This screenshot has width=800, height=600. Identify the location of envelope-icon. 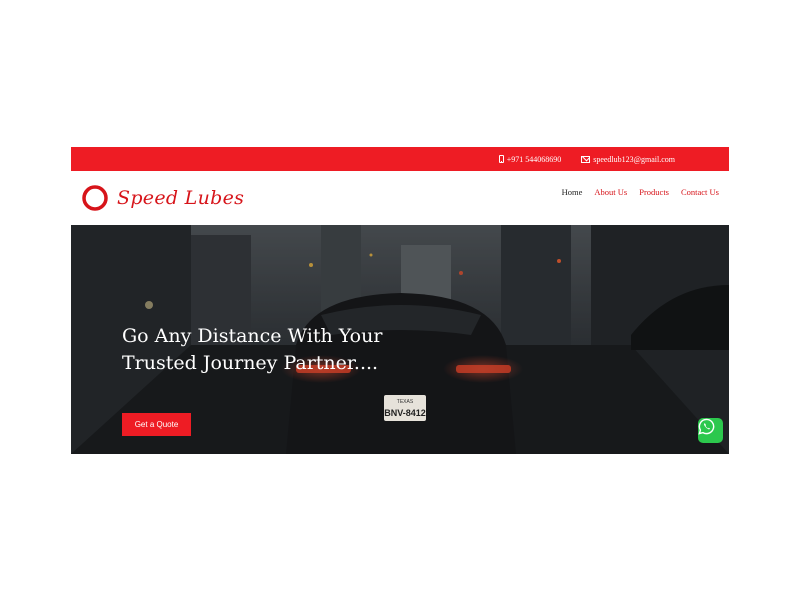
(586, 159).